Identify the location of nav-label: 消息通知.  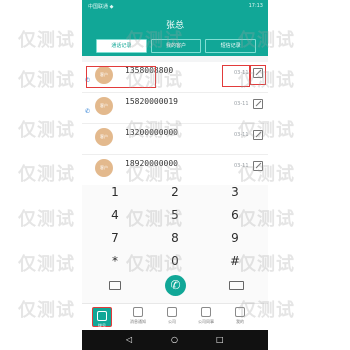
(138, 321).